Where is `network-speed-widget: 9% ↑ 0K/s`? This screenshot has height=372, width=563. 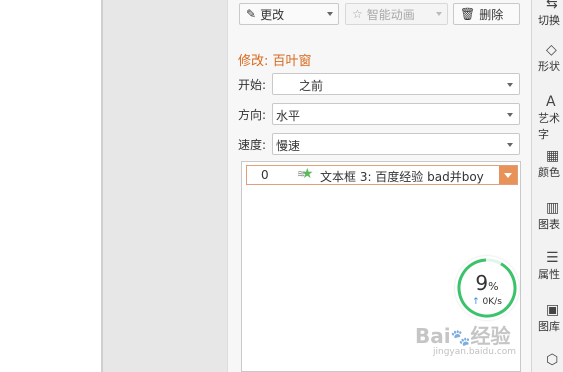
network-speed-widget: 9% ↑ 0K/s is located at coordinates (487, 288).